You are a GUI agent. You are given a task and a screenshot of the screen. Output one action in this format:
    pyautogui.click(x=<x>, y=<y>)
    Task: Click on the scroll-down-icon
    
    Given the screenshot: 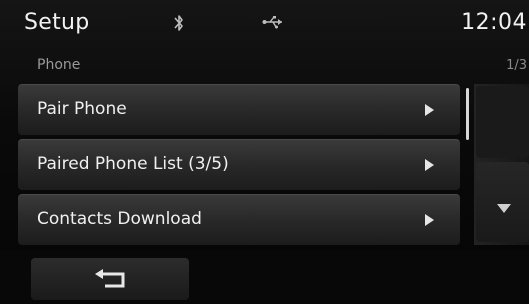 What is the action you would take?
    pyautogui.click(x=504, y=208)
    